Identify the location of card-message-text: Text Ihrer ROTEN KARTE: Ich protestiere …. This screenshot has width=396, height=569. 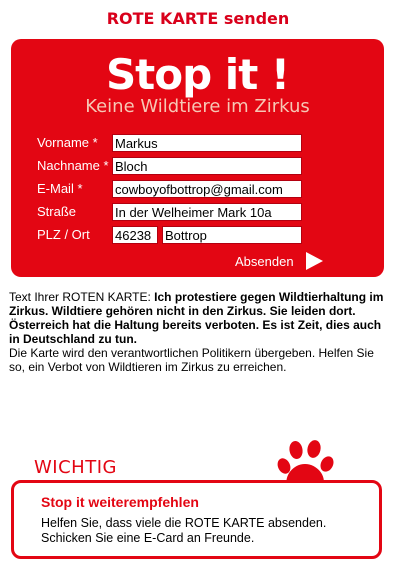
(198, 332).